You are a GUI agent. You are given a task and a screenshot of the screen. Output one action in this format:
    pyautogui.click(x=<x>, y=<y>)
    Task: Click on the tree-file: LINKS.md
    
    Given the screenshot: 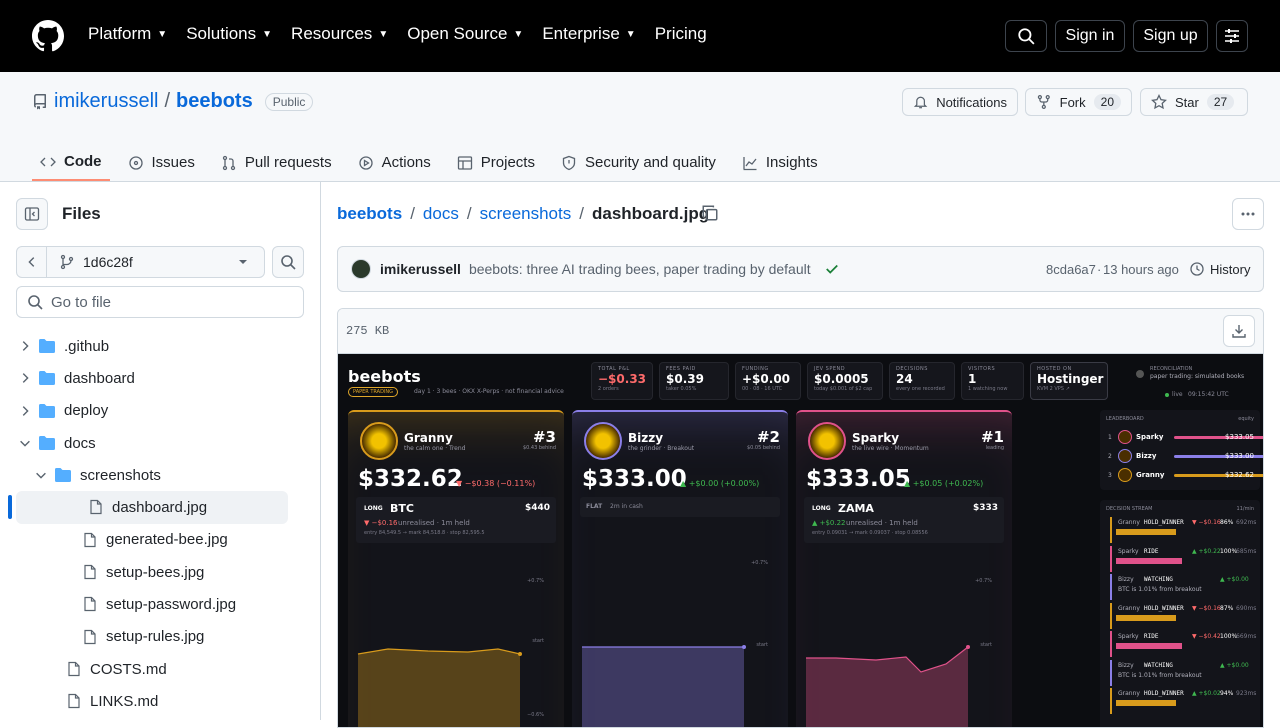 What is the action you would take?
    pyautogui.click(x=160, y=701)
    